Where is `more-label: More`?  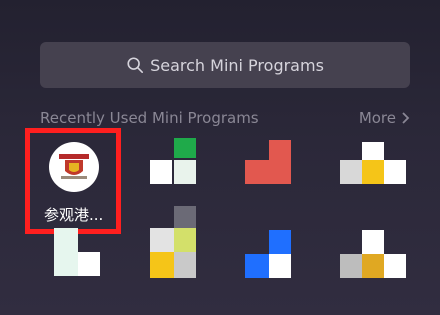 more-label: More is located at coordinates (377, 118).